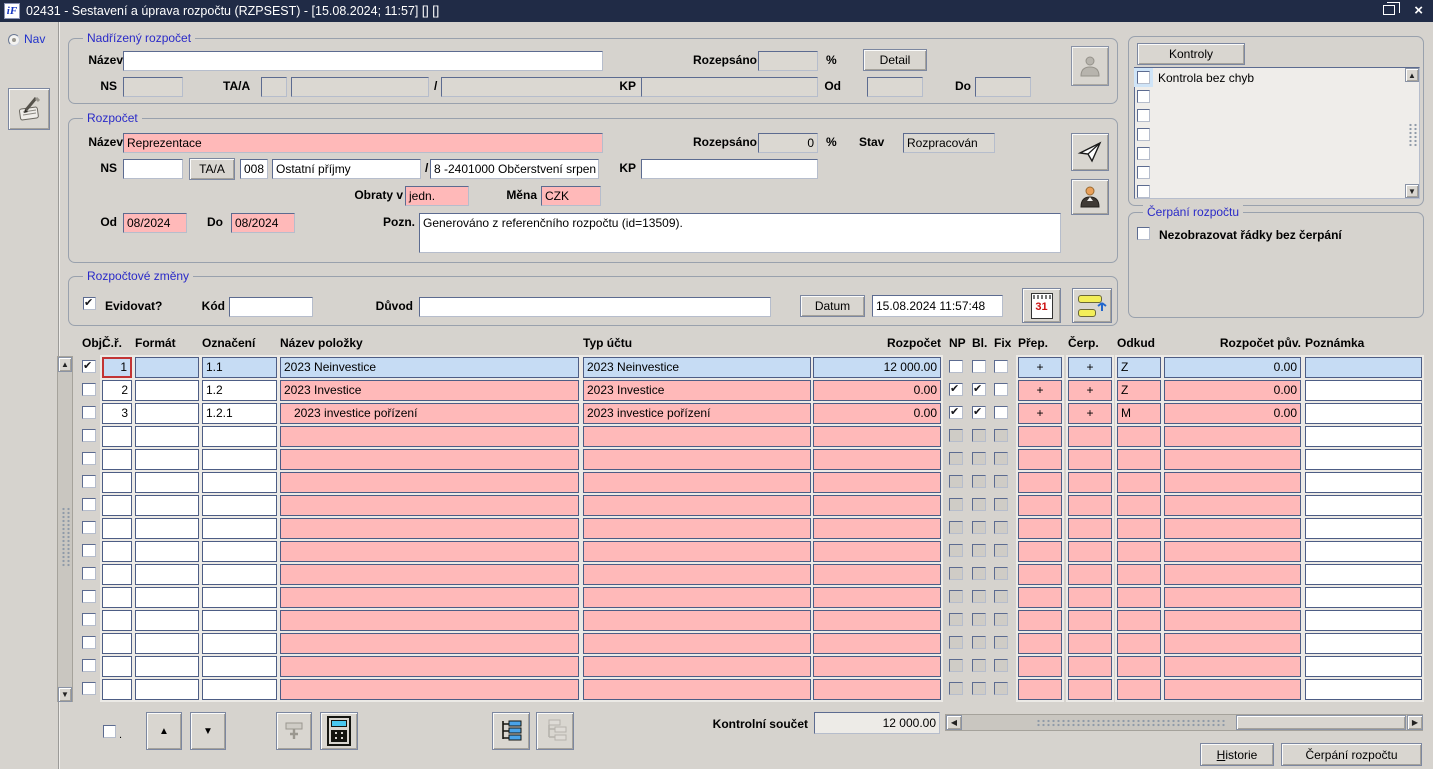  What do you see at coordinates (239, 390) in the screenshot?
I see `cell-oznaceni: 1.2` at bounding box center [239, 390].